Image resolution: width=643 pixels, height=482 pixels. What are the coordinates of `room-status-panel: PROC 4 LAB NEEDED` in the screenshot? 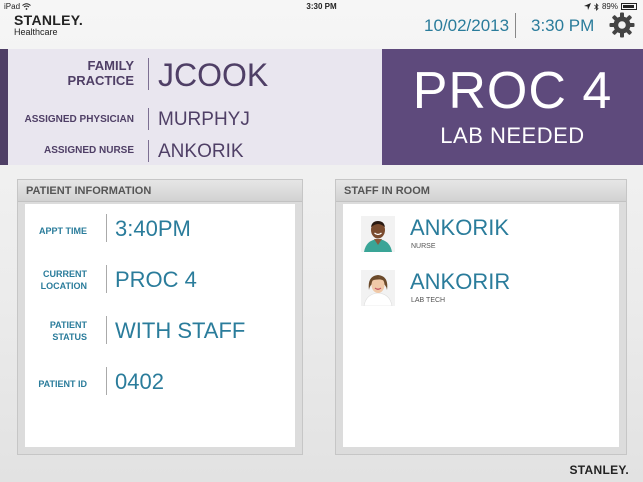 It's located at (512, 107).